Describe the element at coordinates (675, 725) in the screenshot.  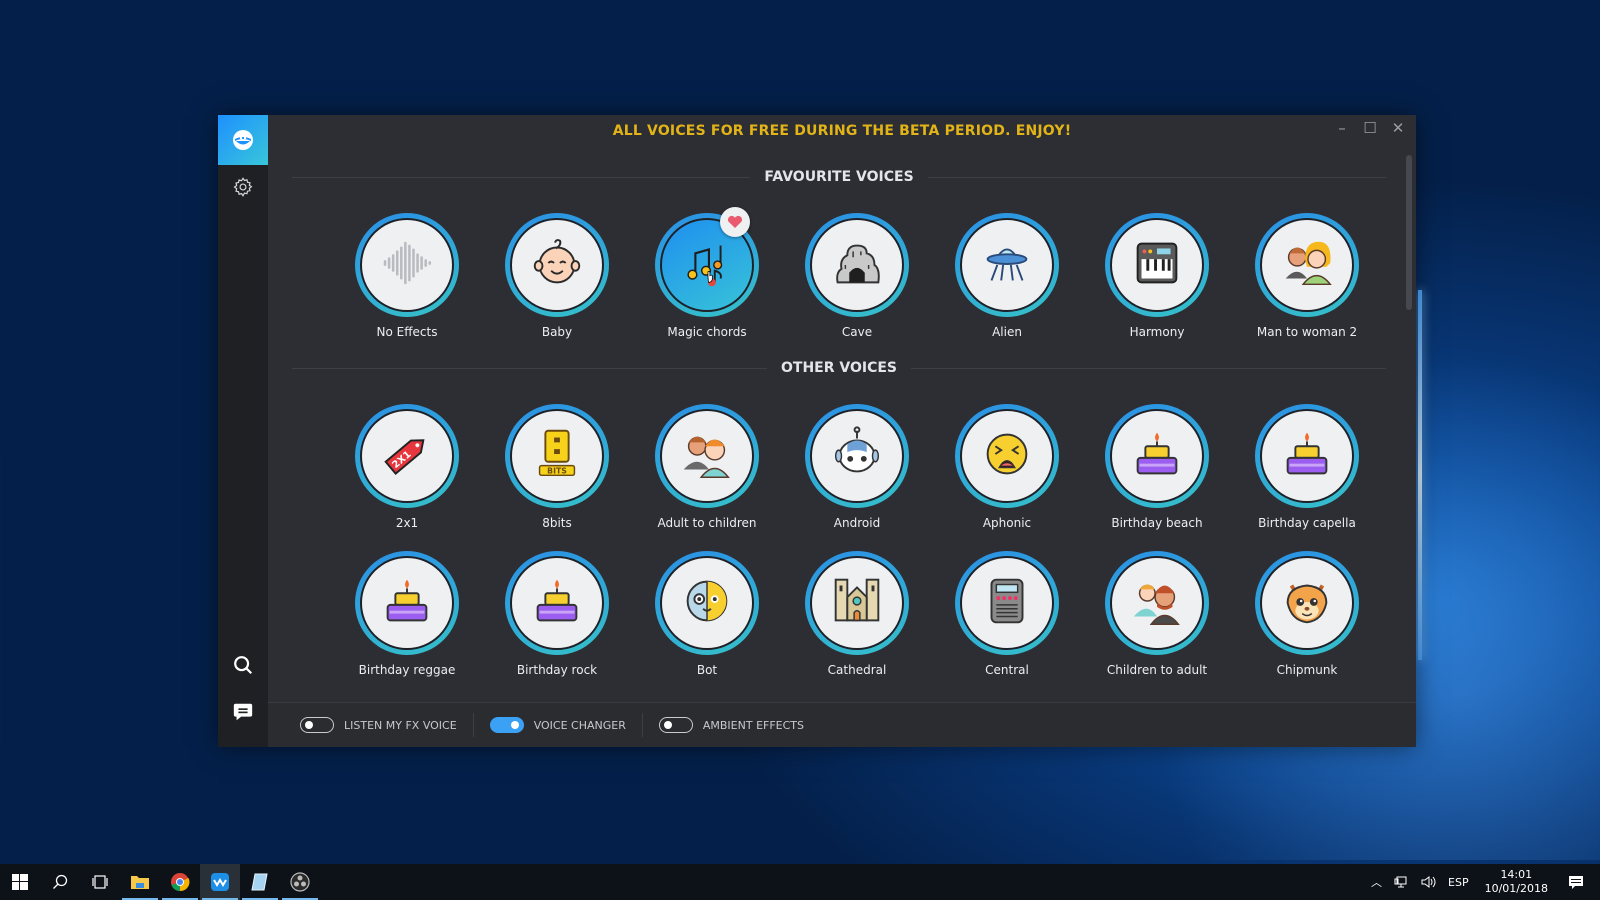
I see `ambient-effects-toggle` at that location.